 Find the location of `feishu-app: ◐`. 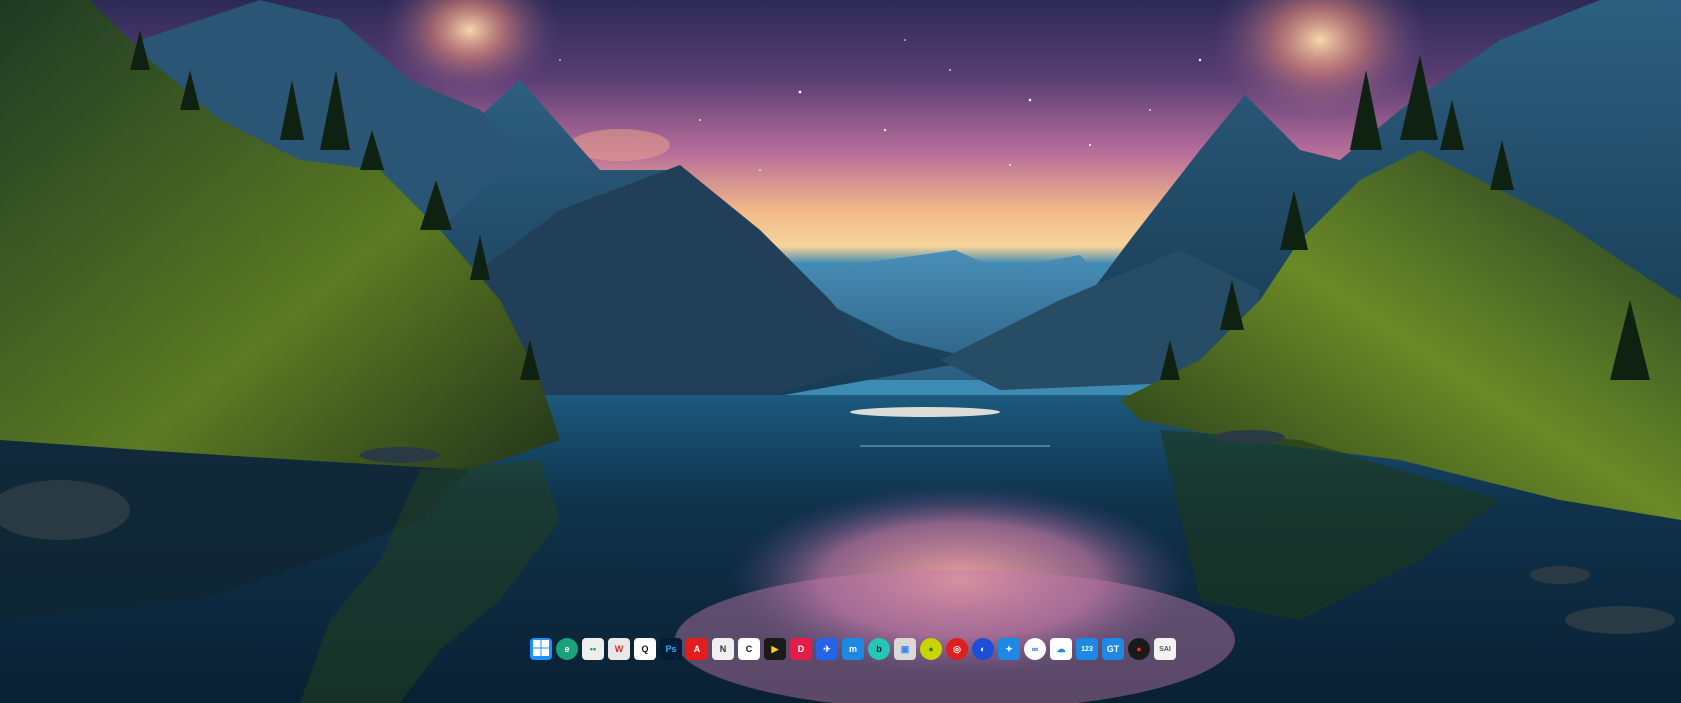

feishu-app: ◐ is located at coordinates (983, 649).